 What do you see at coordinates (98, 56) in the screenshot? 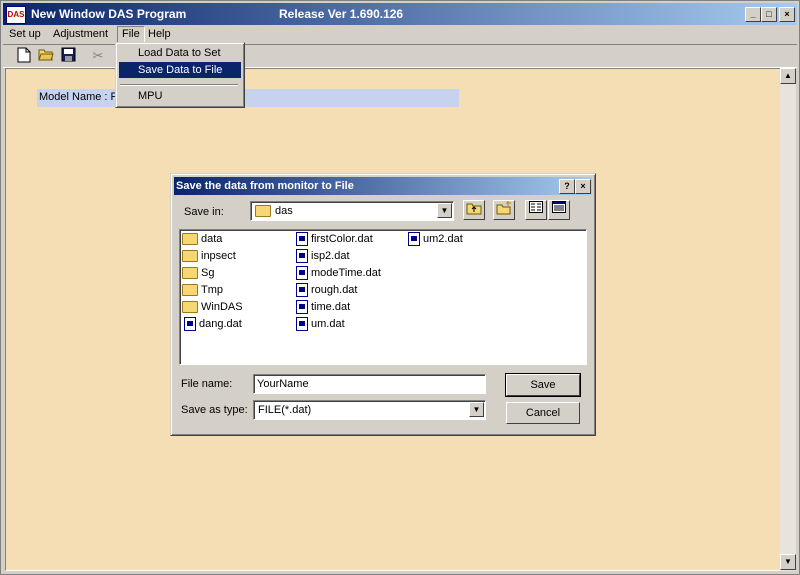
I see `cut-scissors-icon: ✂` at bounding box center [98, 56].